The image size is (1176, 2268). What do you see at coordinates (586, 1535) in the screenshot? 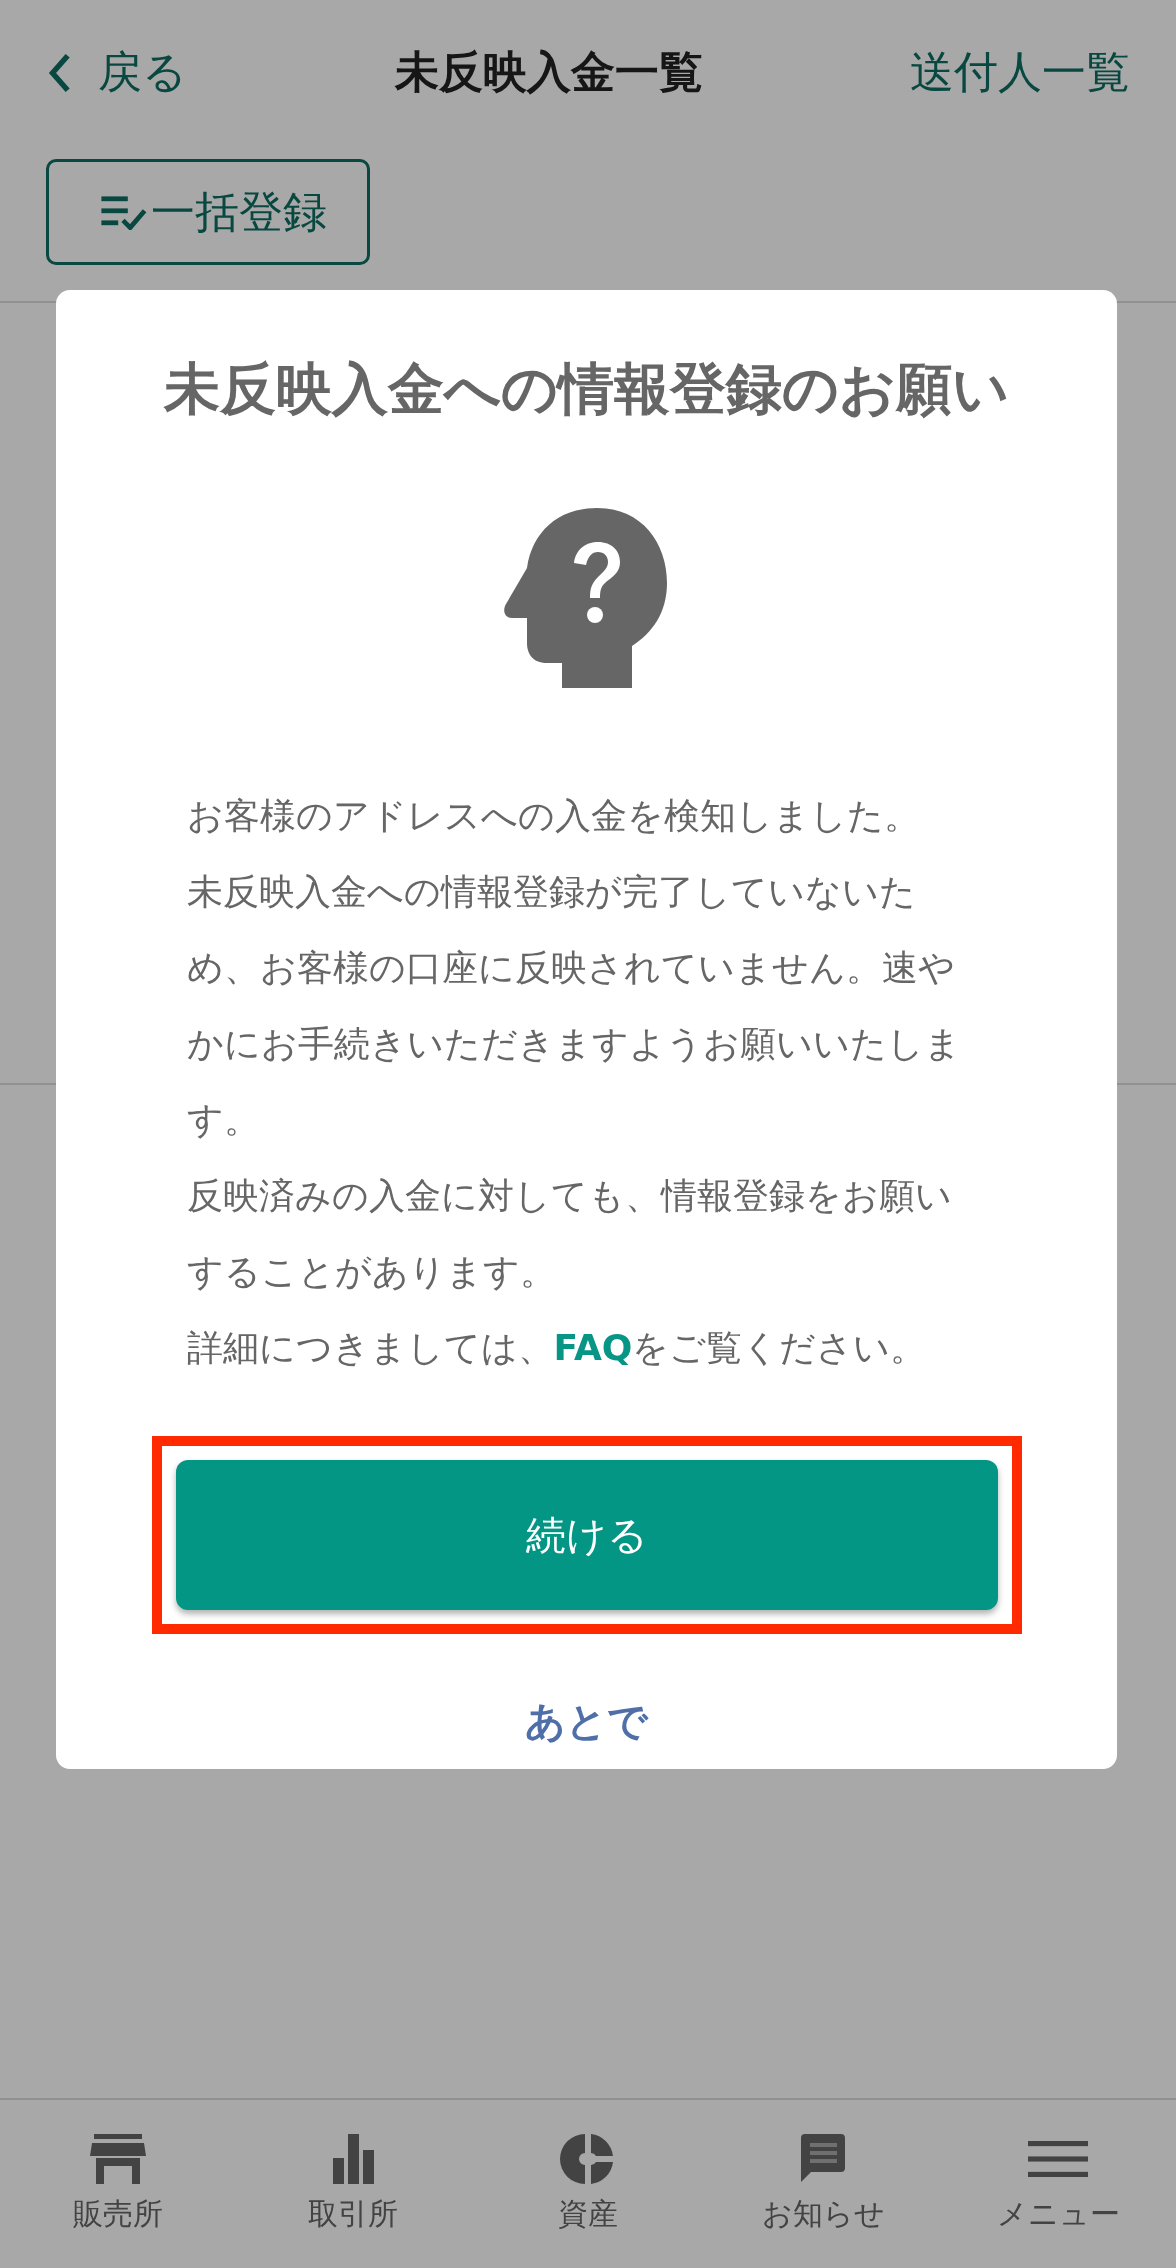
I see `continue-button: 続ける` at bounding box center [586, 1535].